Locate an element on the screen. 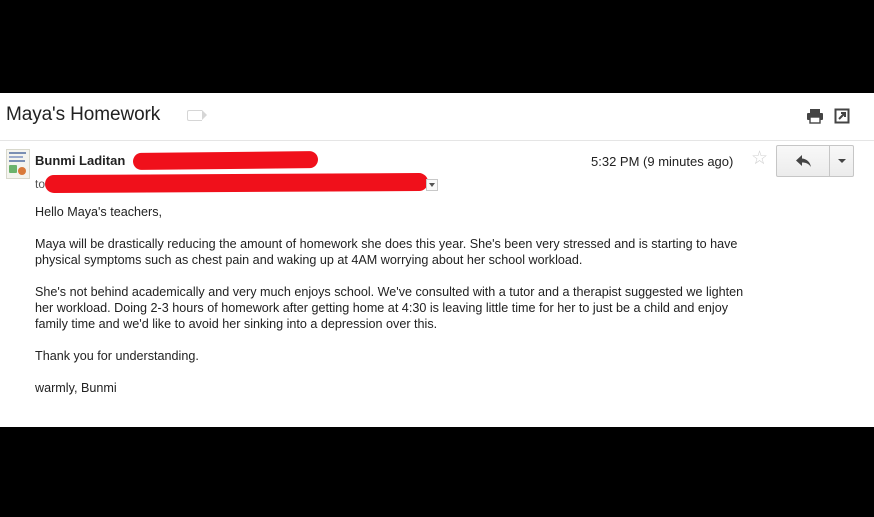 This screenshot has width=874, height=517. star-icon: ☆ is located at coordinates (759, 159).